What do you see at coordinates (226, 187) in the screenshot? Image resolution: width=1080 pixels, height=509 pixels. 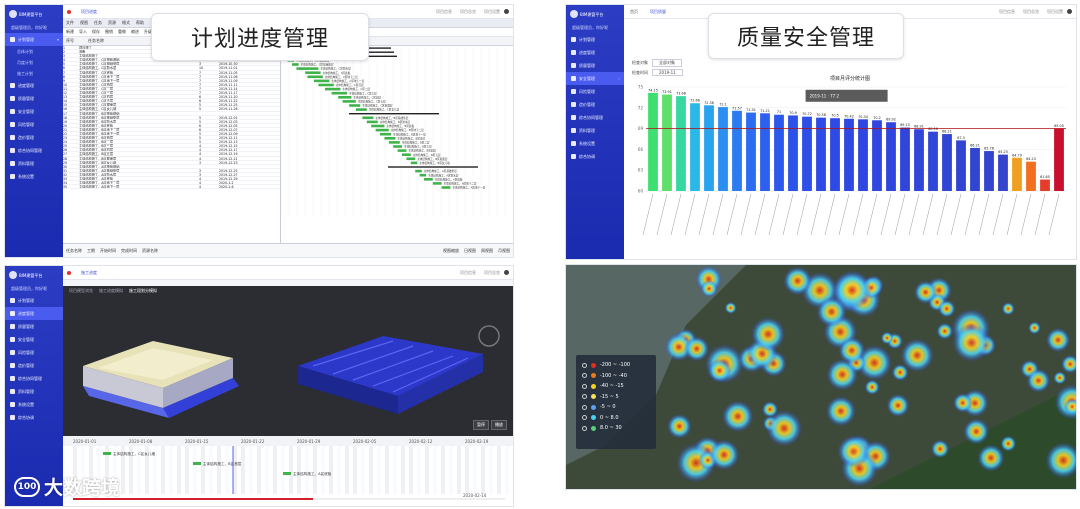 I see `cell-start: 2020-1-6` at bounding box center [226, 187].